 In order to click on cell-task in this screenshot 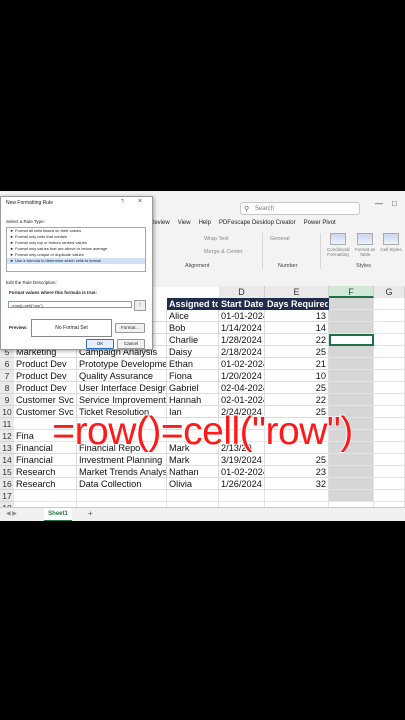, I will do `click(122, 496)`.